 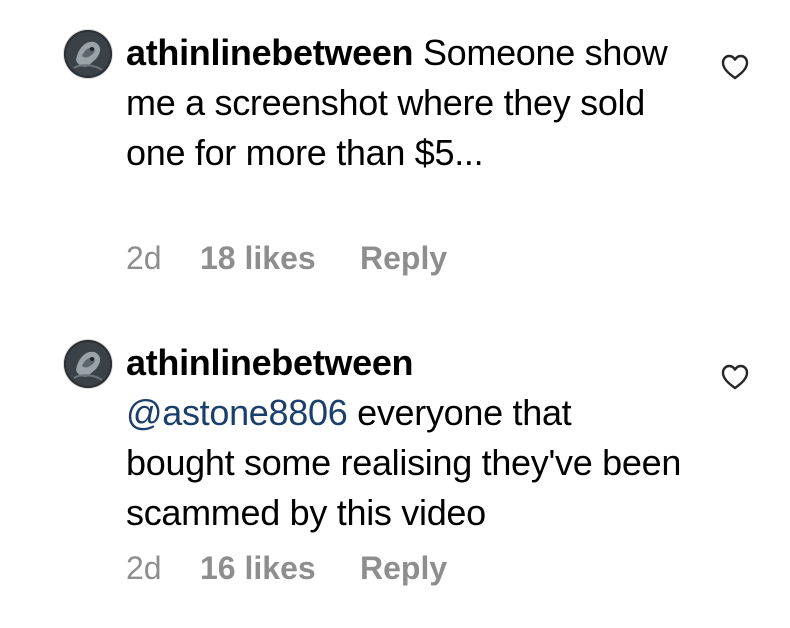 I want to click on comment-meta: 2d 16 likes Reply, so click(x=286, y=568).